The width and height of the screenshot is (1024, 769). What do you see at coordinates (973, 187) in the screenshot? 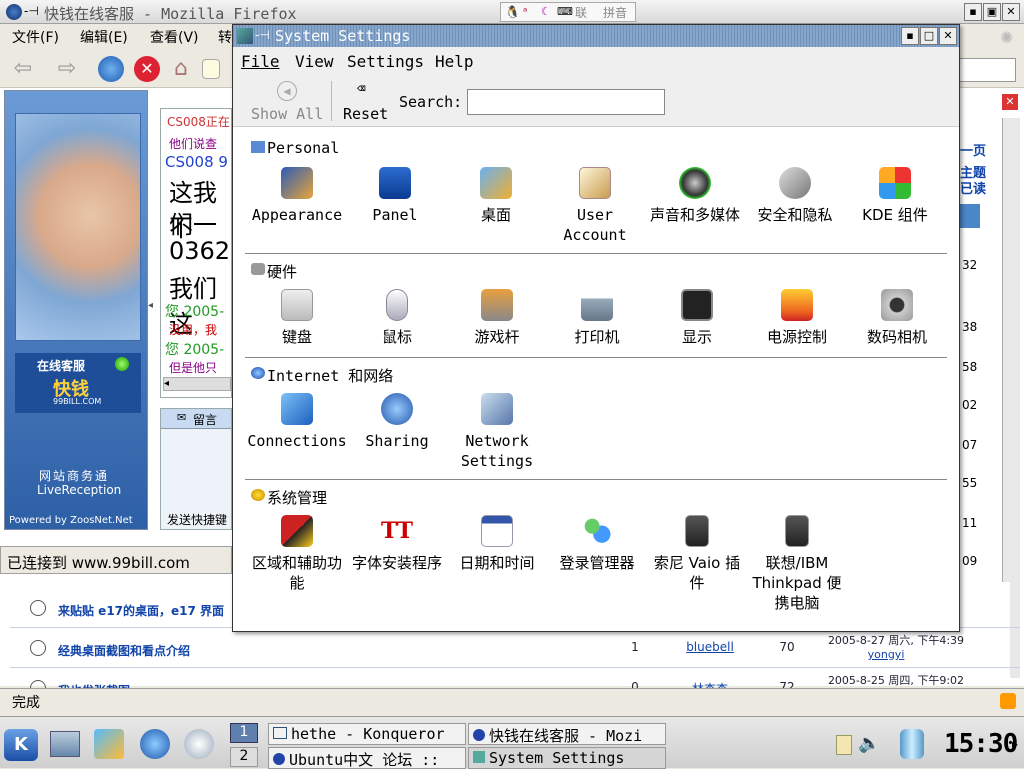
I see `forum-link: 已读` at bounding box center [973, 187].